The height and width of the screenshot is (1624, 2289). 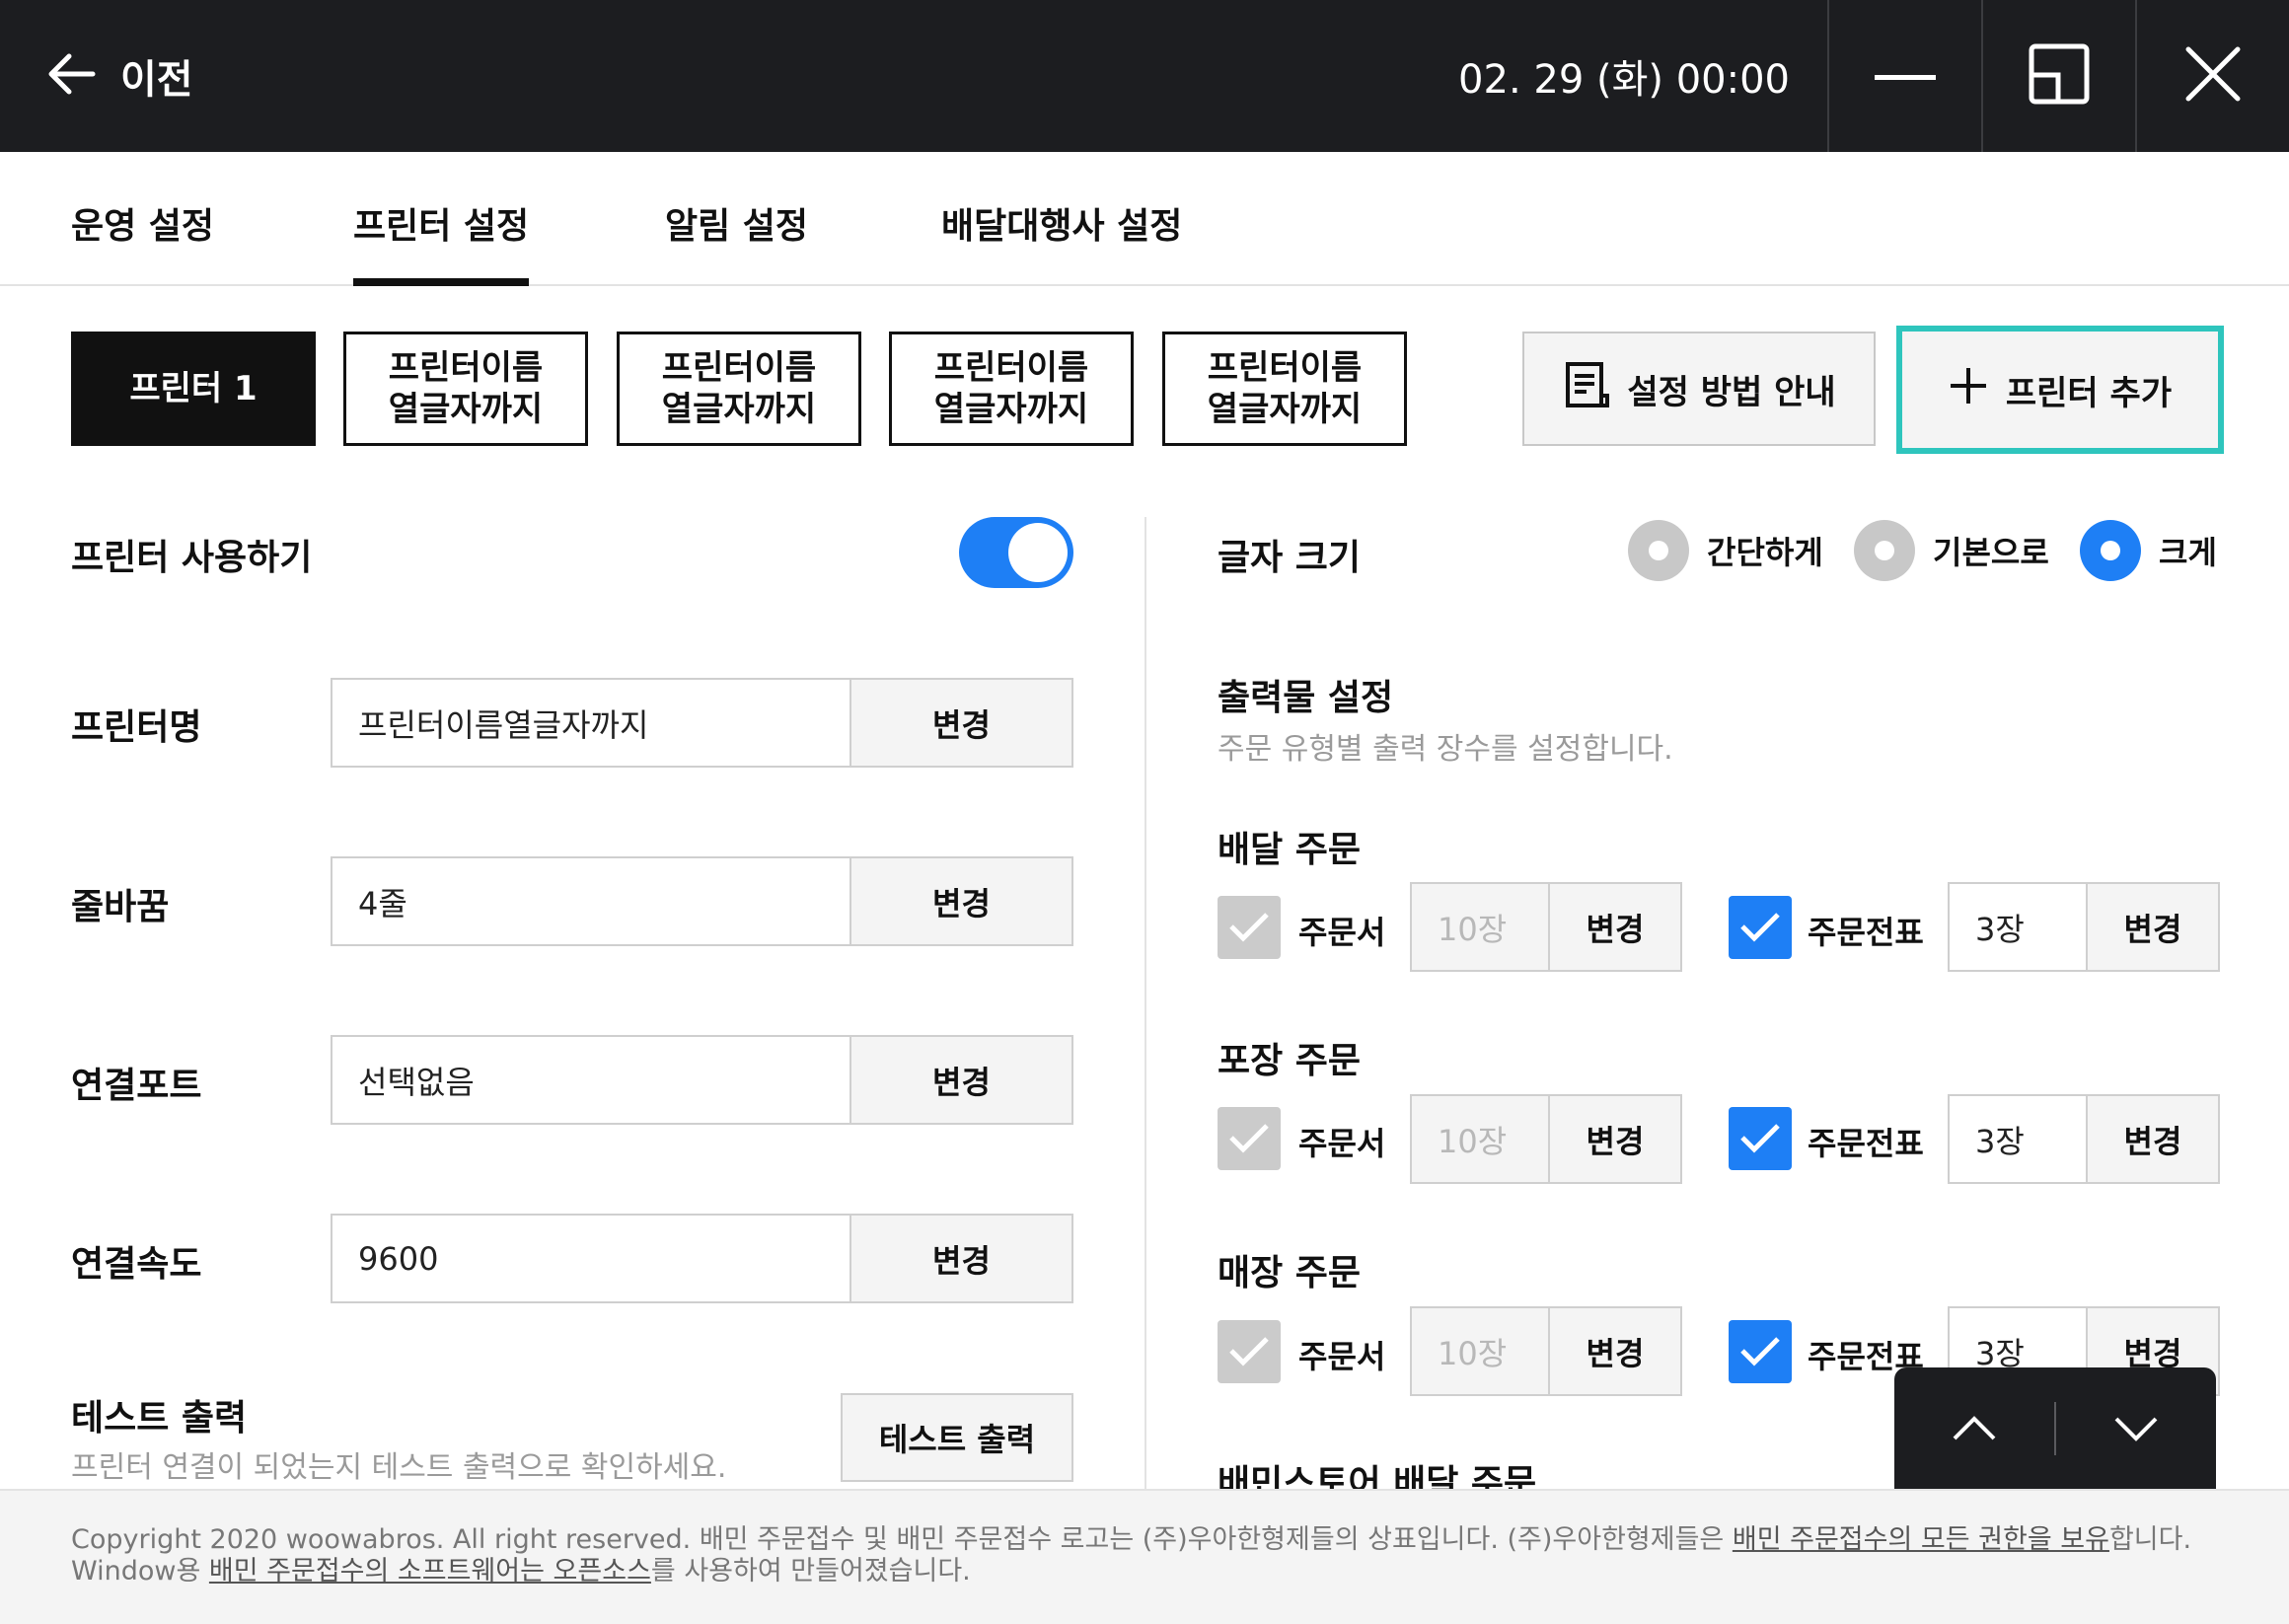 I want to click on chevron-down-icon, so click(x=2136, y=1429).